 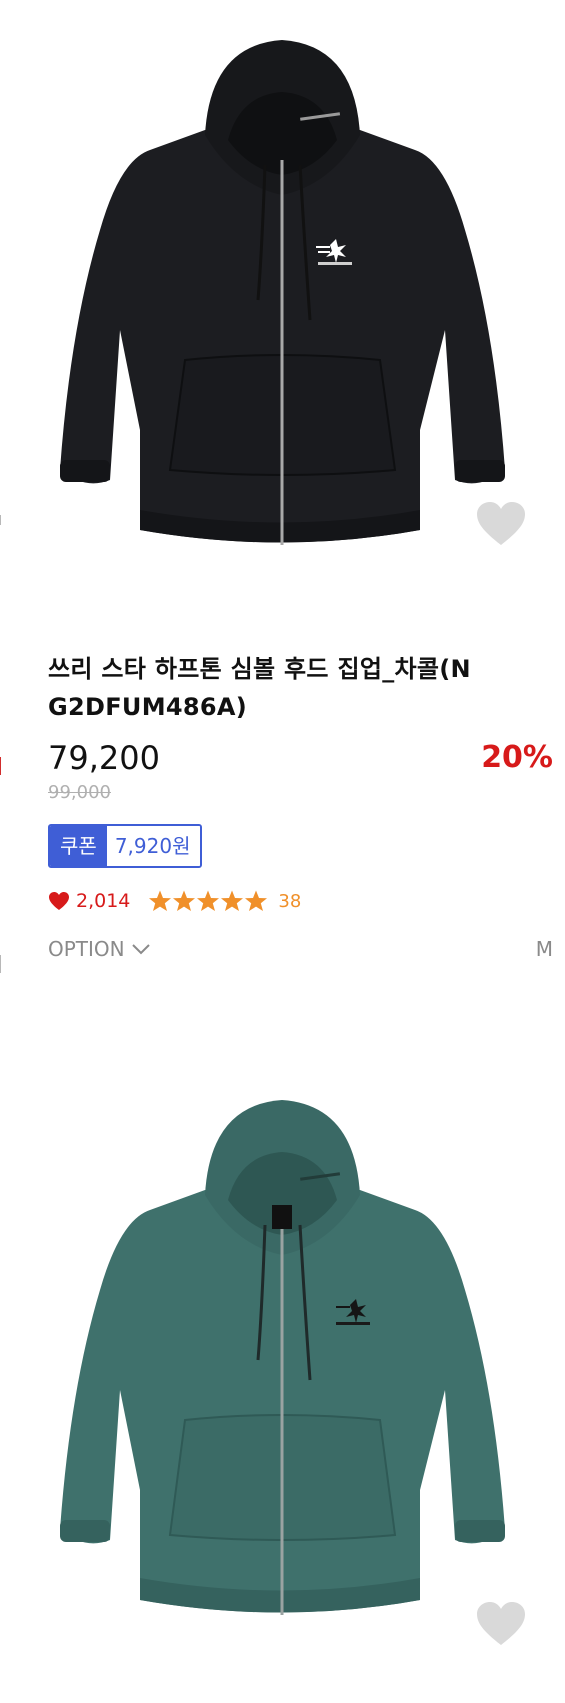 I want to click on option-row: OPTION M, so click(x=300, y=949).